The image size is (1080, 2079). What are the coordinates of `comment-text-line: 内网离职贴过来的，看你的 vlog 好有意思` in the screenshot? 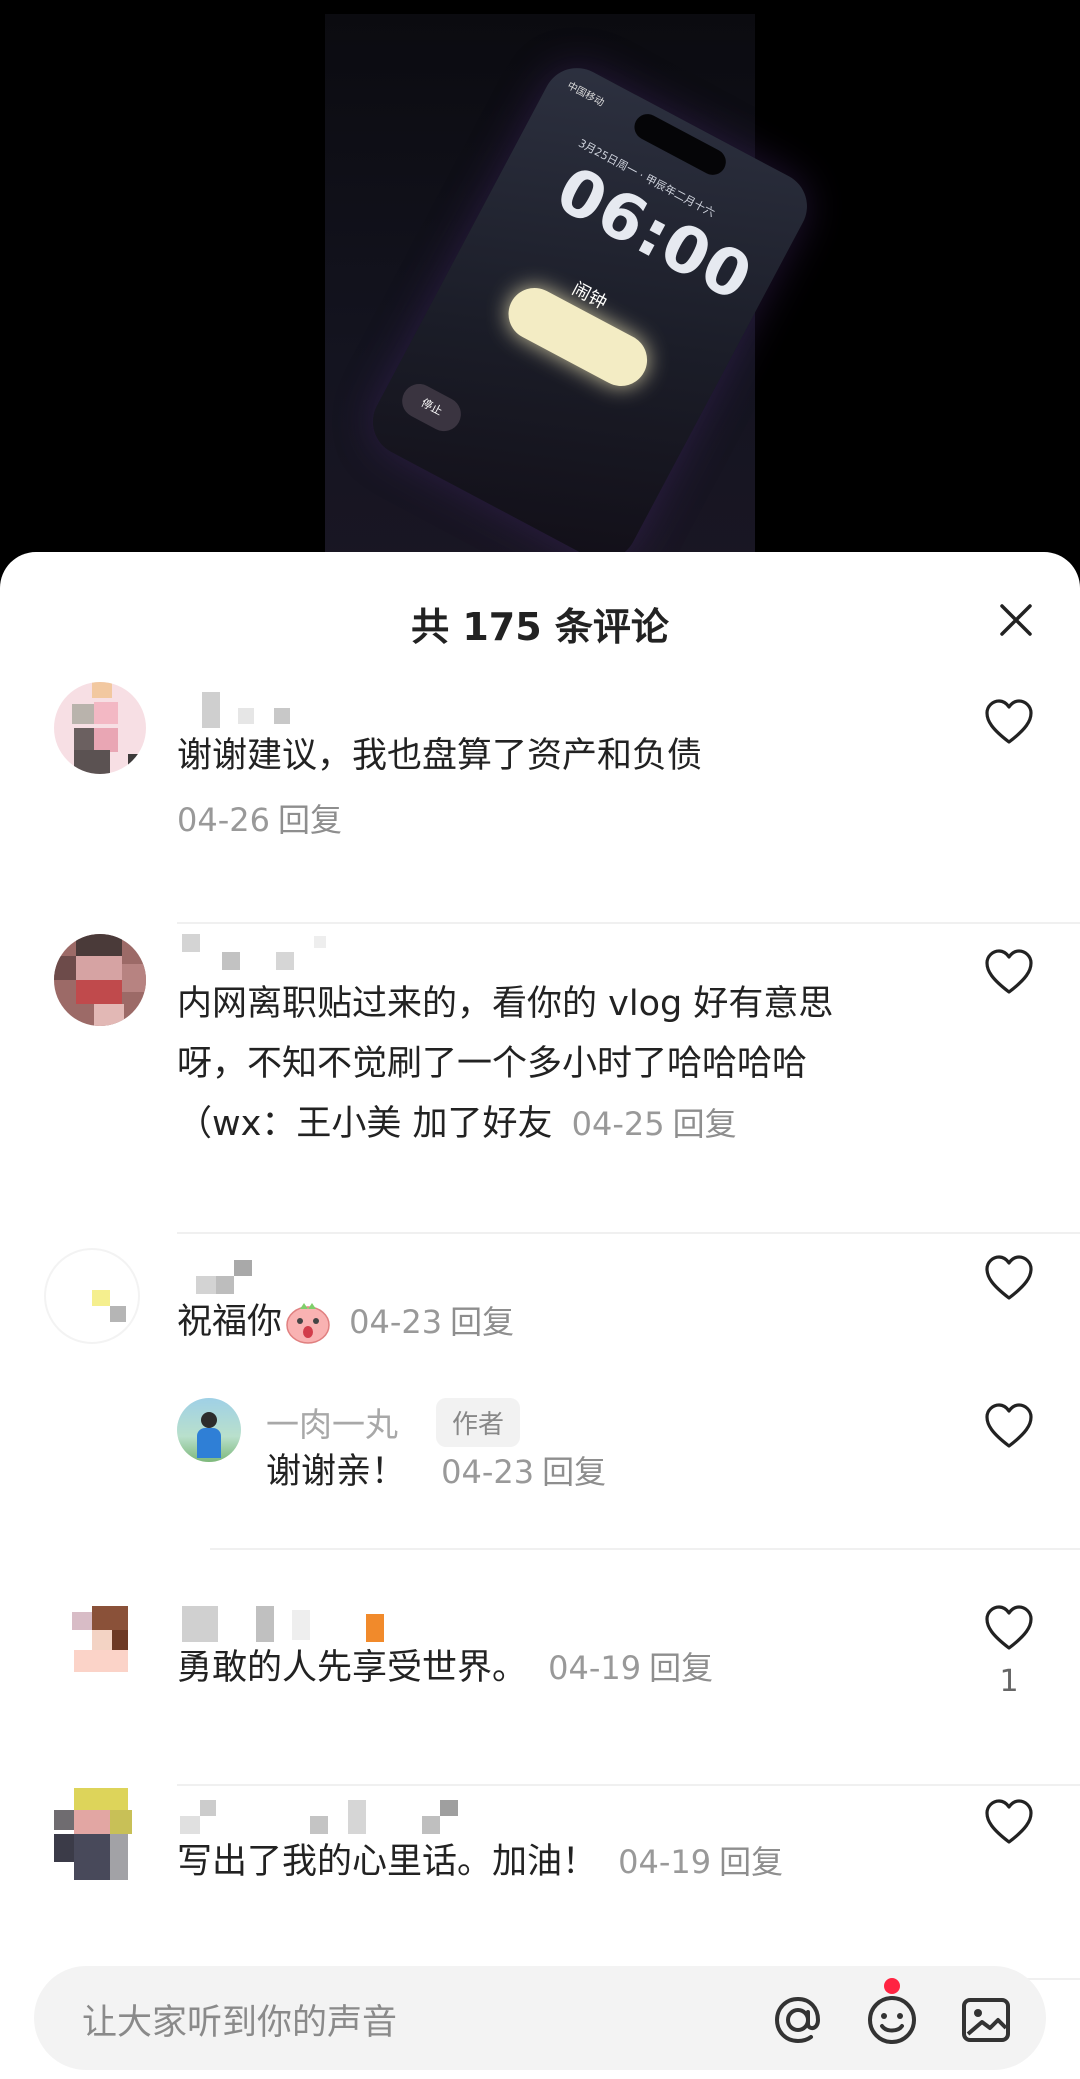 It's located at (505, 1004).